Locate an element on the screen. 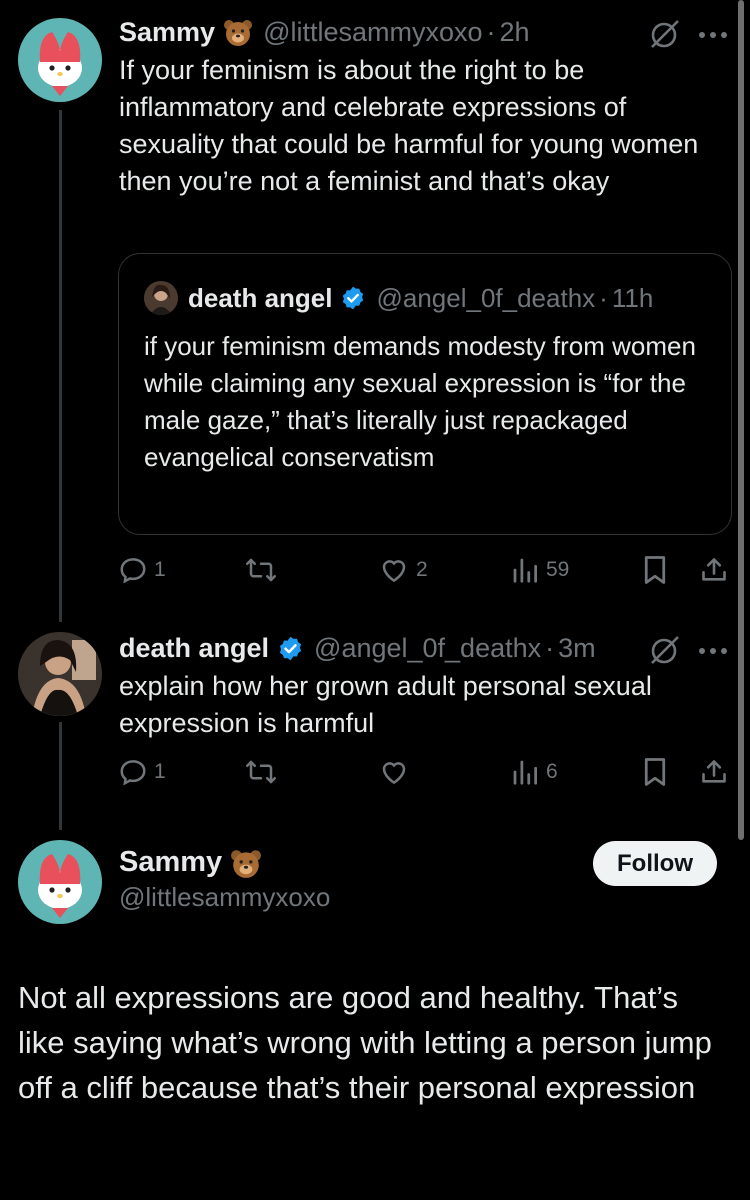 This screenshot has height=1200, width=750. scrollbar is located at coordinates (741, 420).